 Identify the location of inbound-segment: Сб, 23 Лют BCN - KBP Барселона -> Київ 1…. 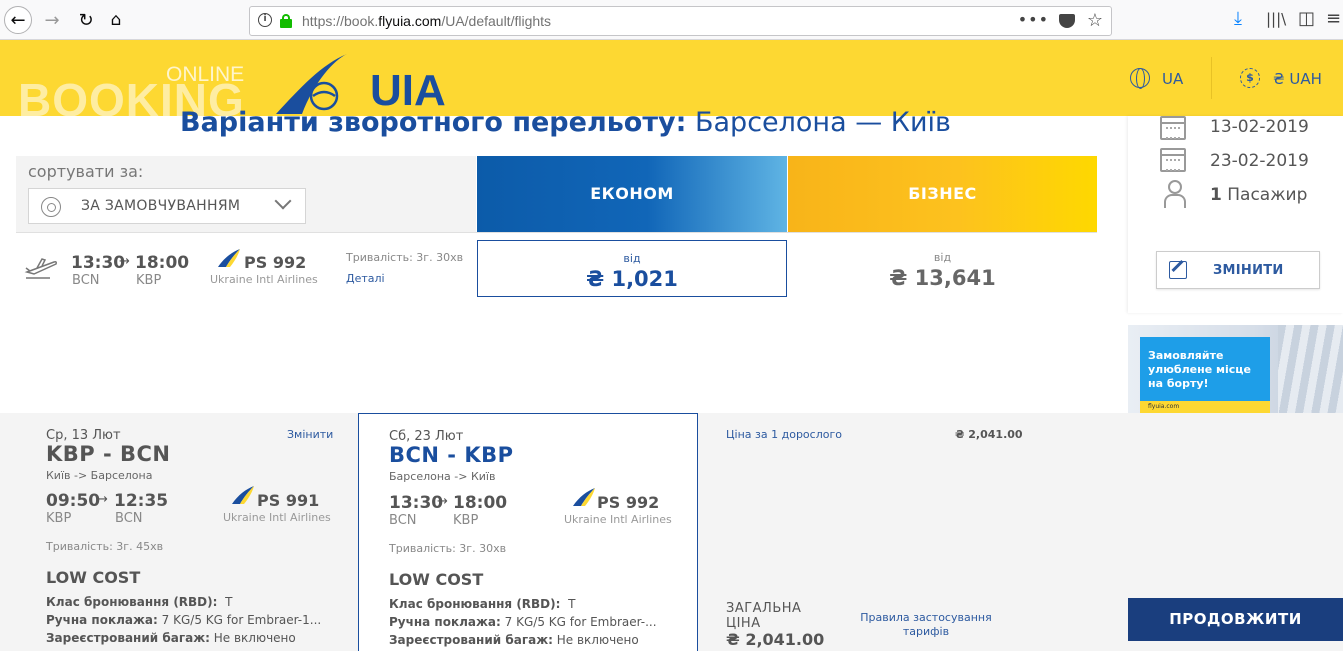
(528, 532).